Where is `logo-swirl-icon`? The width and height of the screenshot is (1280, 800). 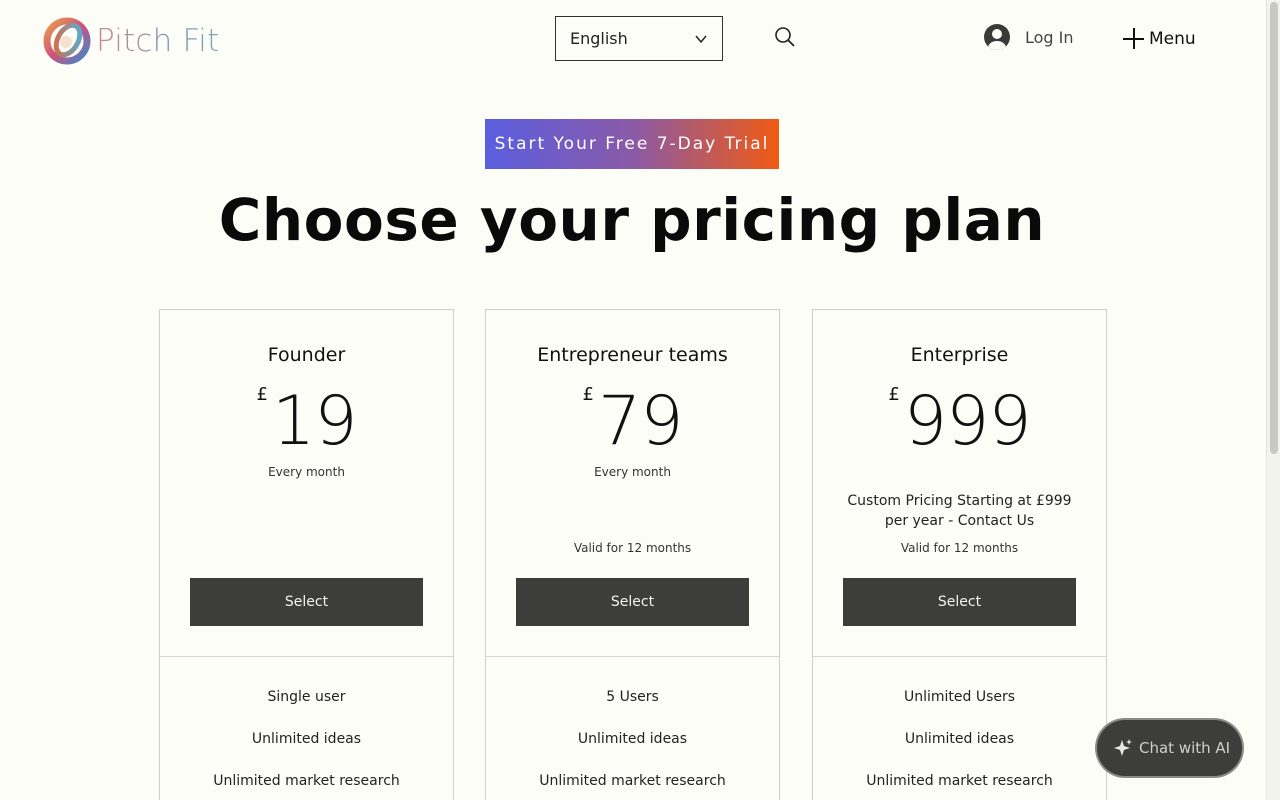
logo-swirl-icon is located at coordinates (67, 41).